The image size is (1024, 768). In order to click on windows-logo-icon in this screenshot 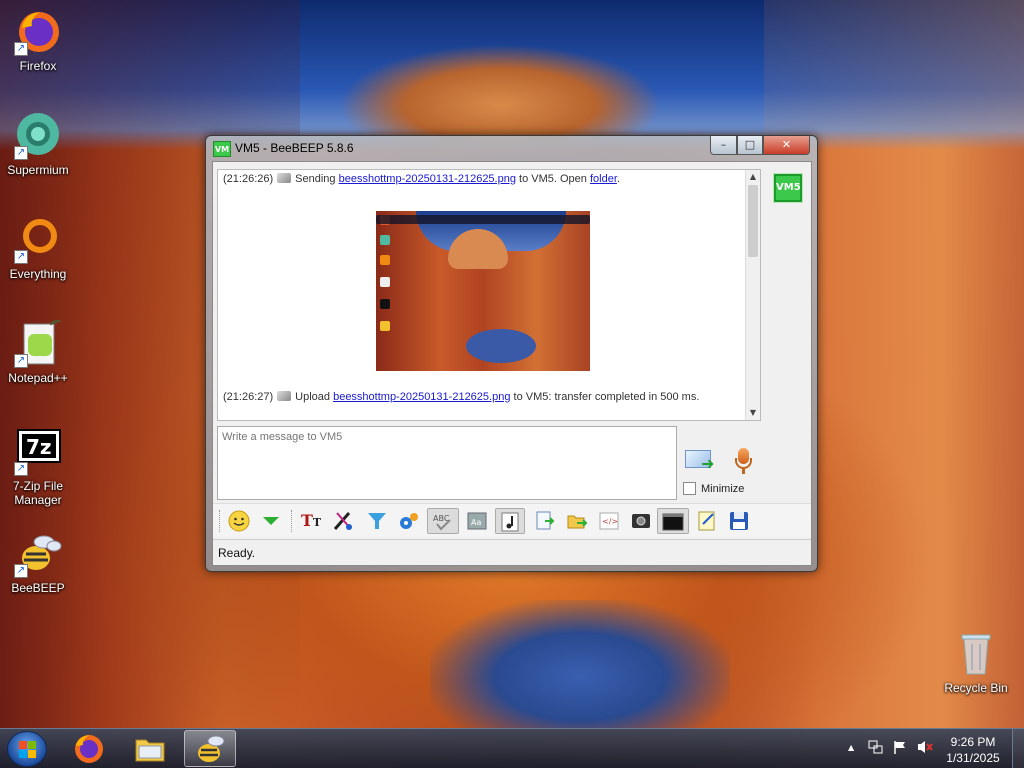, I will do `click(28, 750)`.